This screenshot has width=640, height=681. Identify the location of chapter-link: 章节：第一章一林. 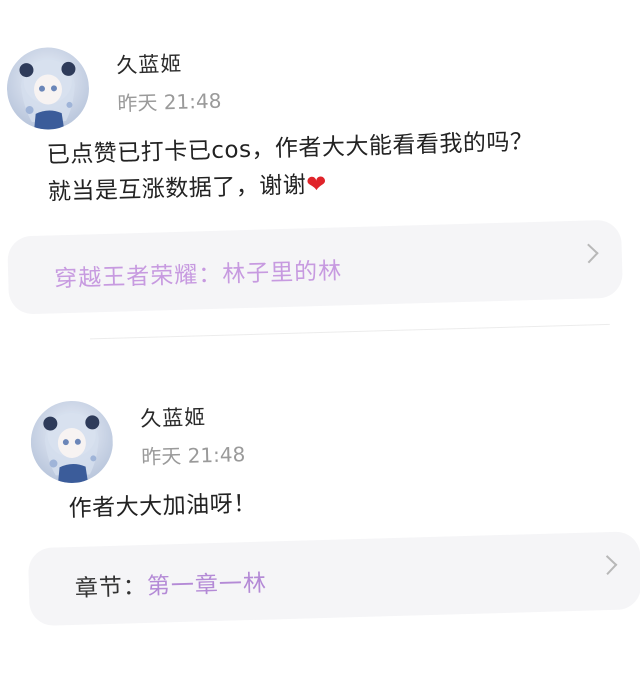
(171, 583).